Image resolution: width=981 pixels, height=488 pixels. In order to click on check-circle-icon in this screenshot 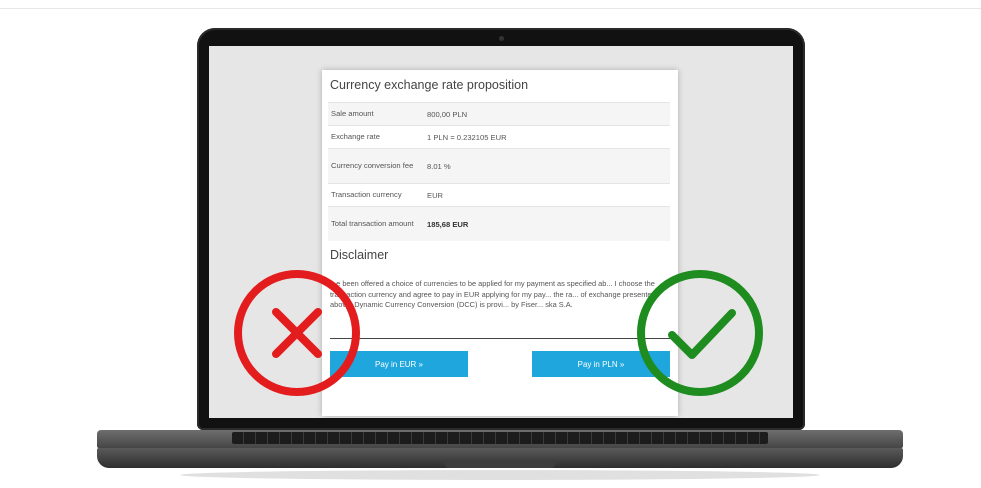, I will do `click(700, 333)`.